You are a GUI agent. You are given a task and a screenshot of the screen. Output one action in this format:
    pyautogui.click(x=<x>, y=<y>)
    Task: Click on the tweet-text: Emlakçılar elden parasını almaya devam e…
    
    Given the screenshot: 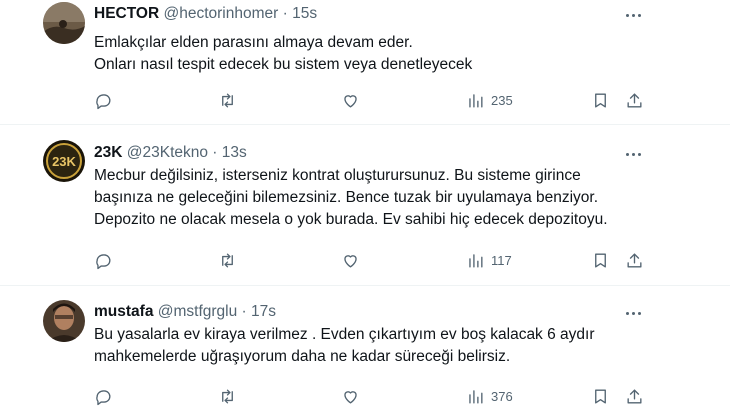 What is the action you would take?
    pyautogui.click(x=283, y=54)
    